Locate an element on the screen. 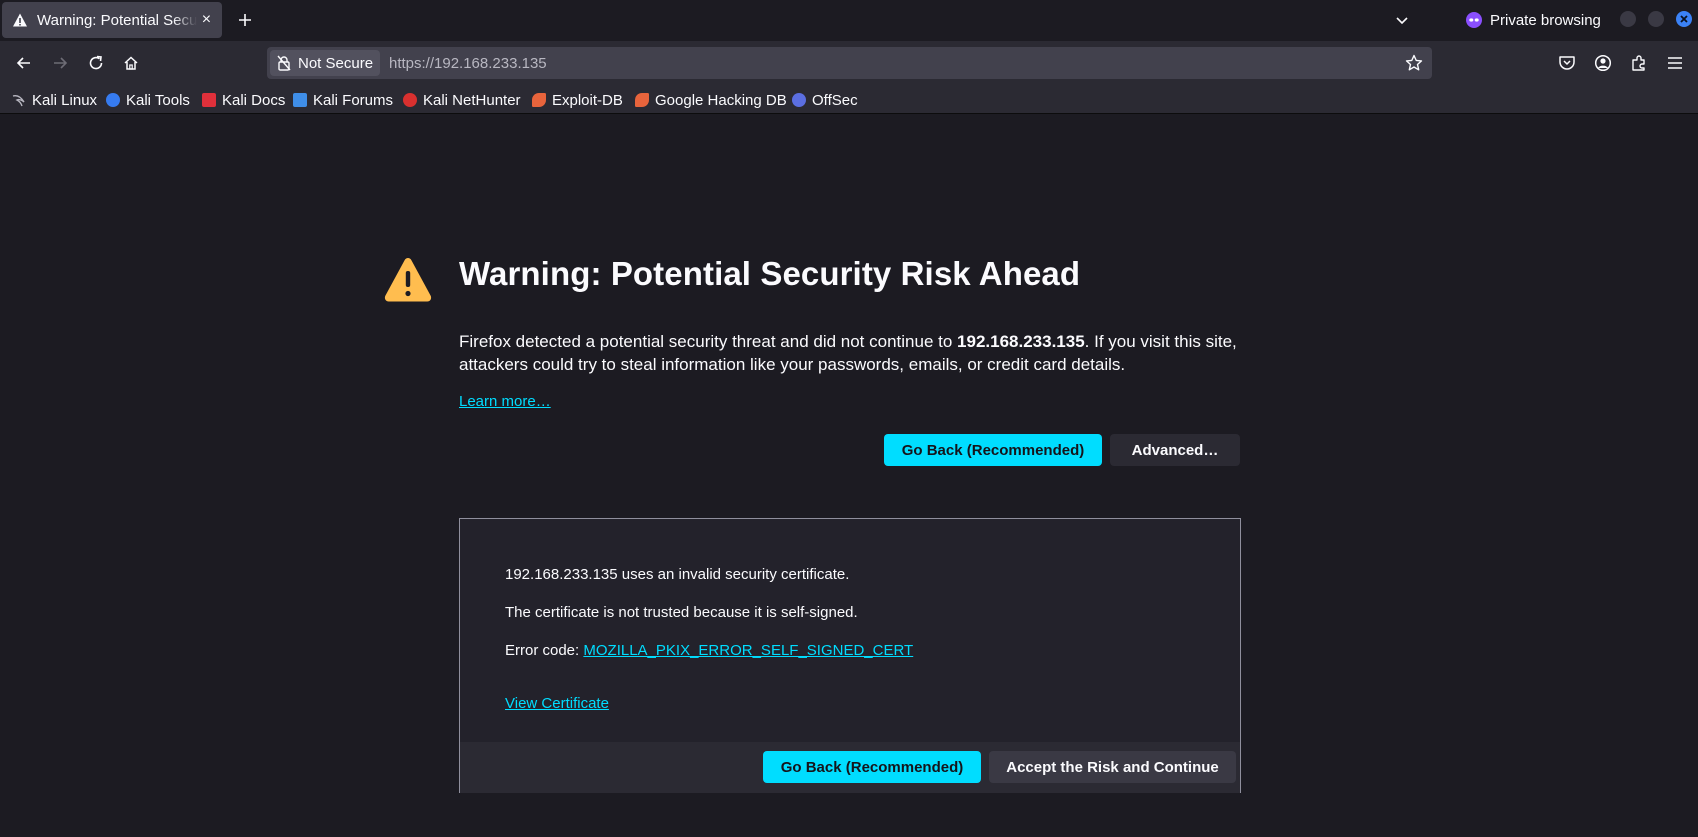  reload-button is located at coordinates (96, 63).